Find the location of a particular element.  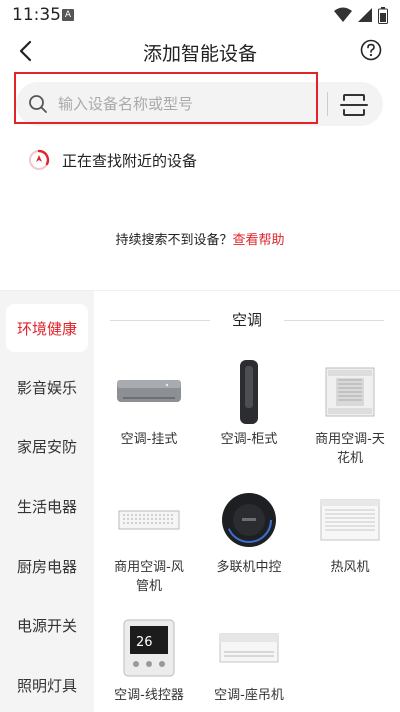

device-label: 多联机中控 is located at coordinates (249, 567).